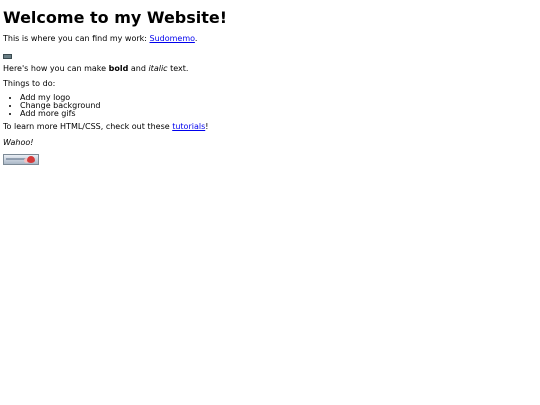 The height and width of the screenshot is (405, 540). What do you see at coordinates (188, 126) in the screenshot?
I see `tutorials-link: tutorials` at bounding box center [188, 126].